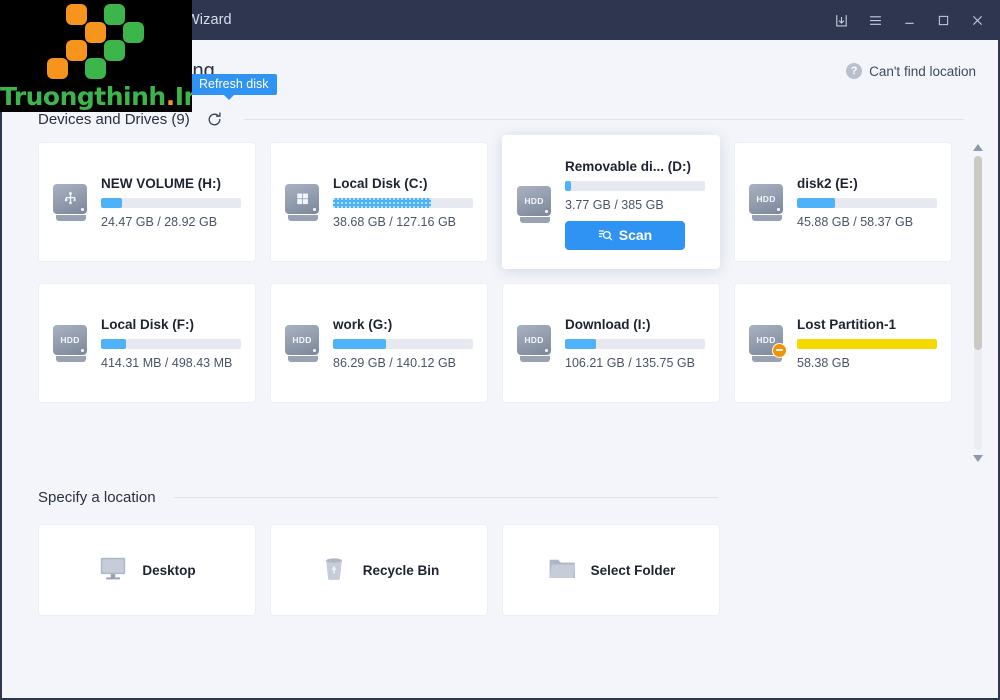 This screenshot has height=700, width=1000. I want to click on drive-card: HDD Lost Partition-1 58.38 GB, so click(843, 343).